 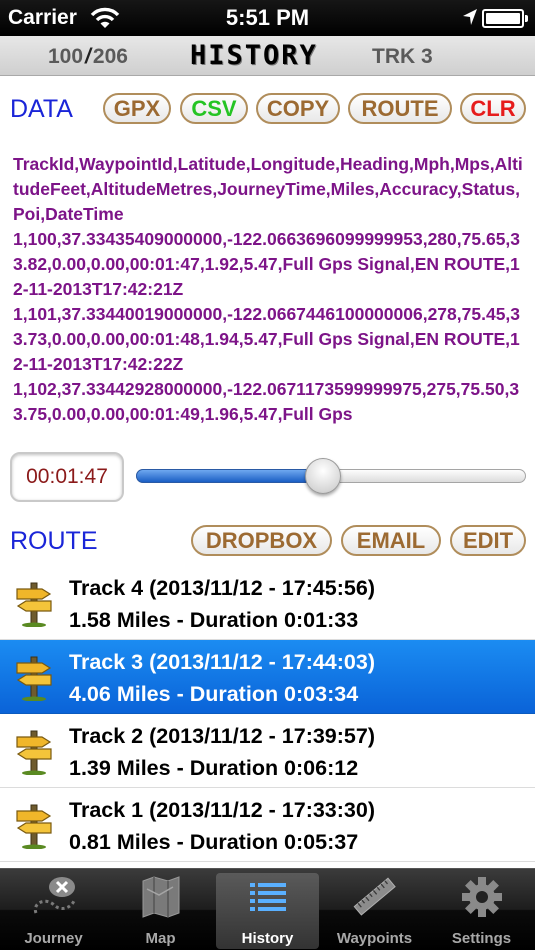 I want to click on track-summary: 1.39 Miles - Duration 0:06:12, so click(x=214, y=768).